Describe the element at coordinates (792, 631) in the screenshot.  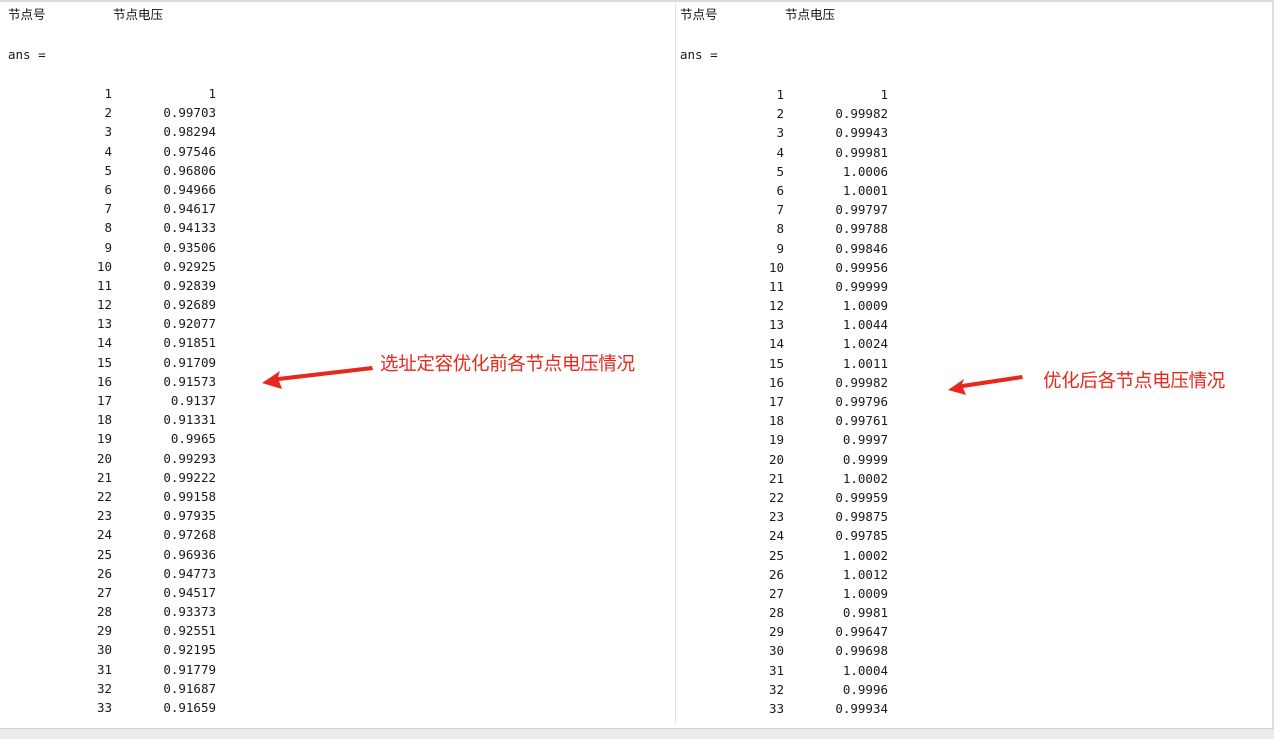
I see `table-row: 29 0.99647` at that location.